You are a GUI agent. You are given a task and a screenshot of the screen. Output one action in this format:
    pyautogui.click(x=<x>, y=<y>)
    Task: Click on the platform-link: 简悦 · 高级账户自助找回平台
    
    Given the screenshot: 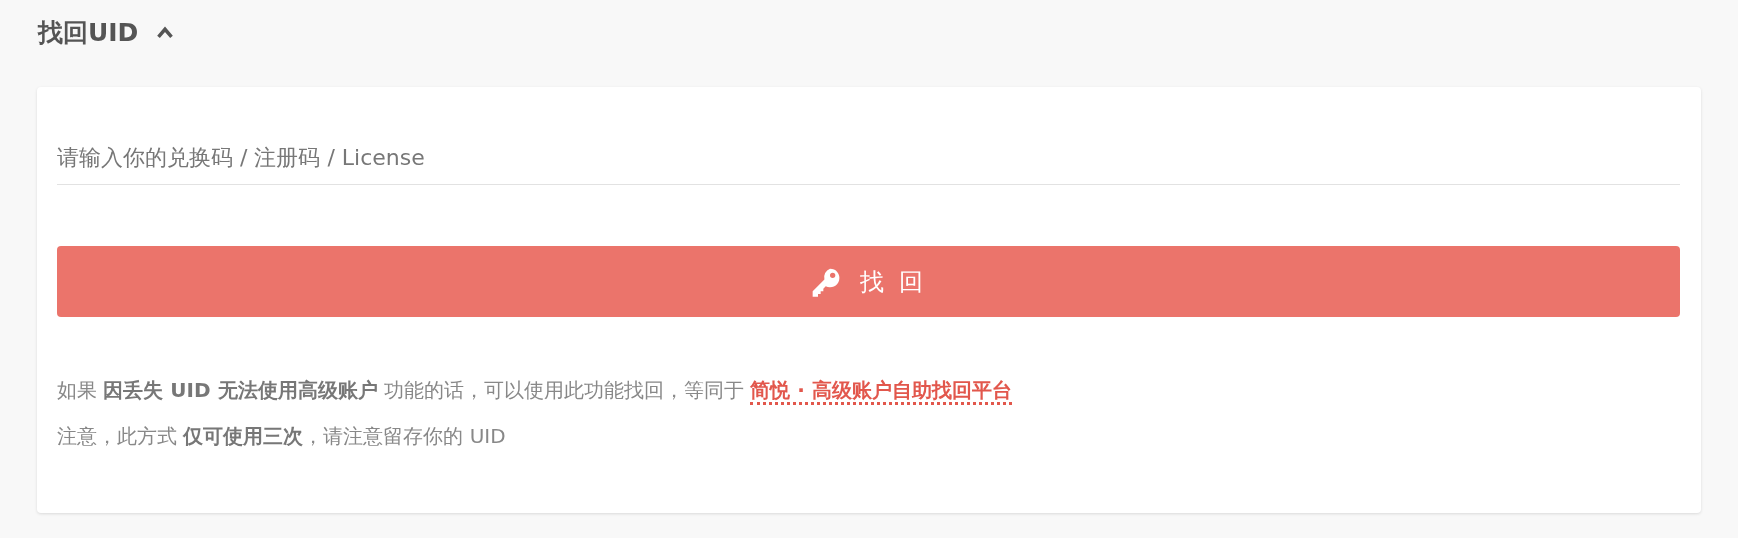 What is the action you would take?
    pyautogui.click(x=881, y=391)
    